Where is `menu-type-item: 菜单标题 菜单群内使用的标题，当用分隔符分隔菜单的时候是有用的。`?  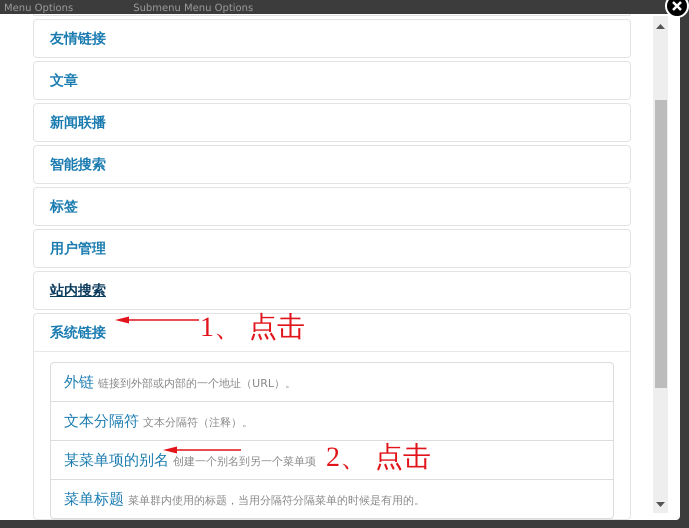 menu-type-item: 菜单标题 菜单群内使用的标题，当用分隔符分隔菜单的时候是有用的。 is located at coordinates (245, 499).